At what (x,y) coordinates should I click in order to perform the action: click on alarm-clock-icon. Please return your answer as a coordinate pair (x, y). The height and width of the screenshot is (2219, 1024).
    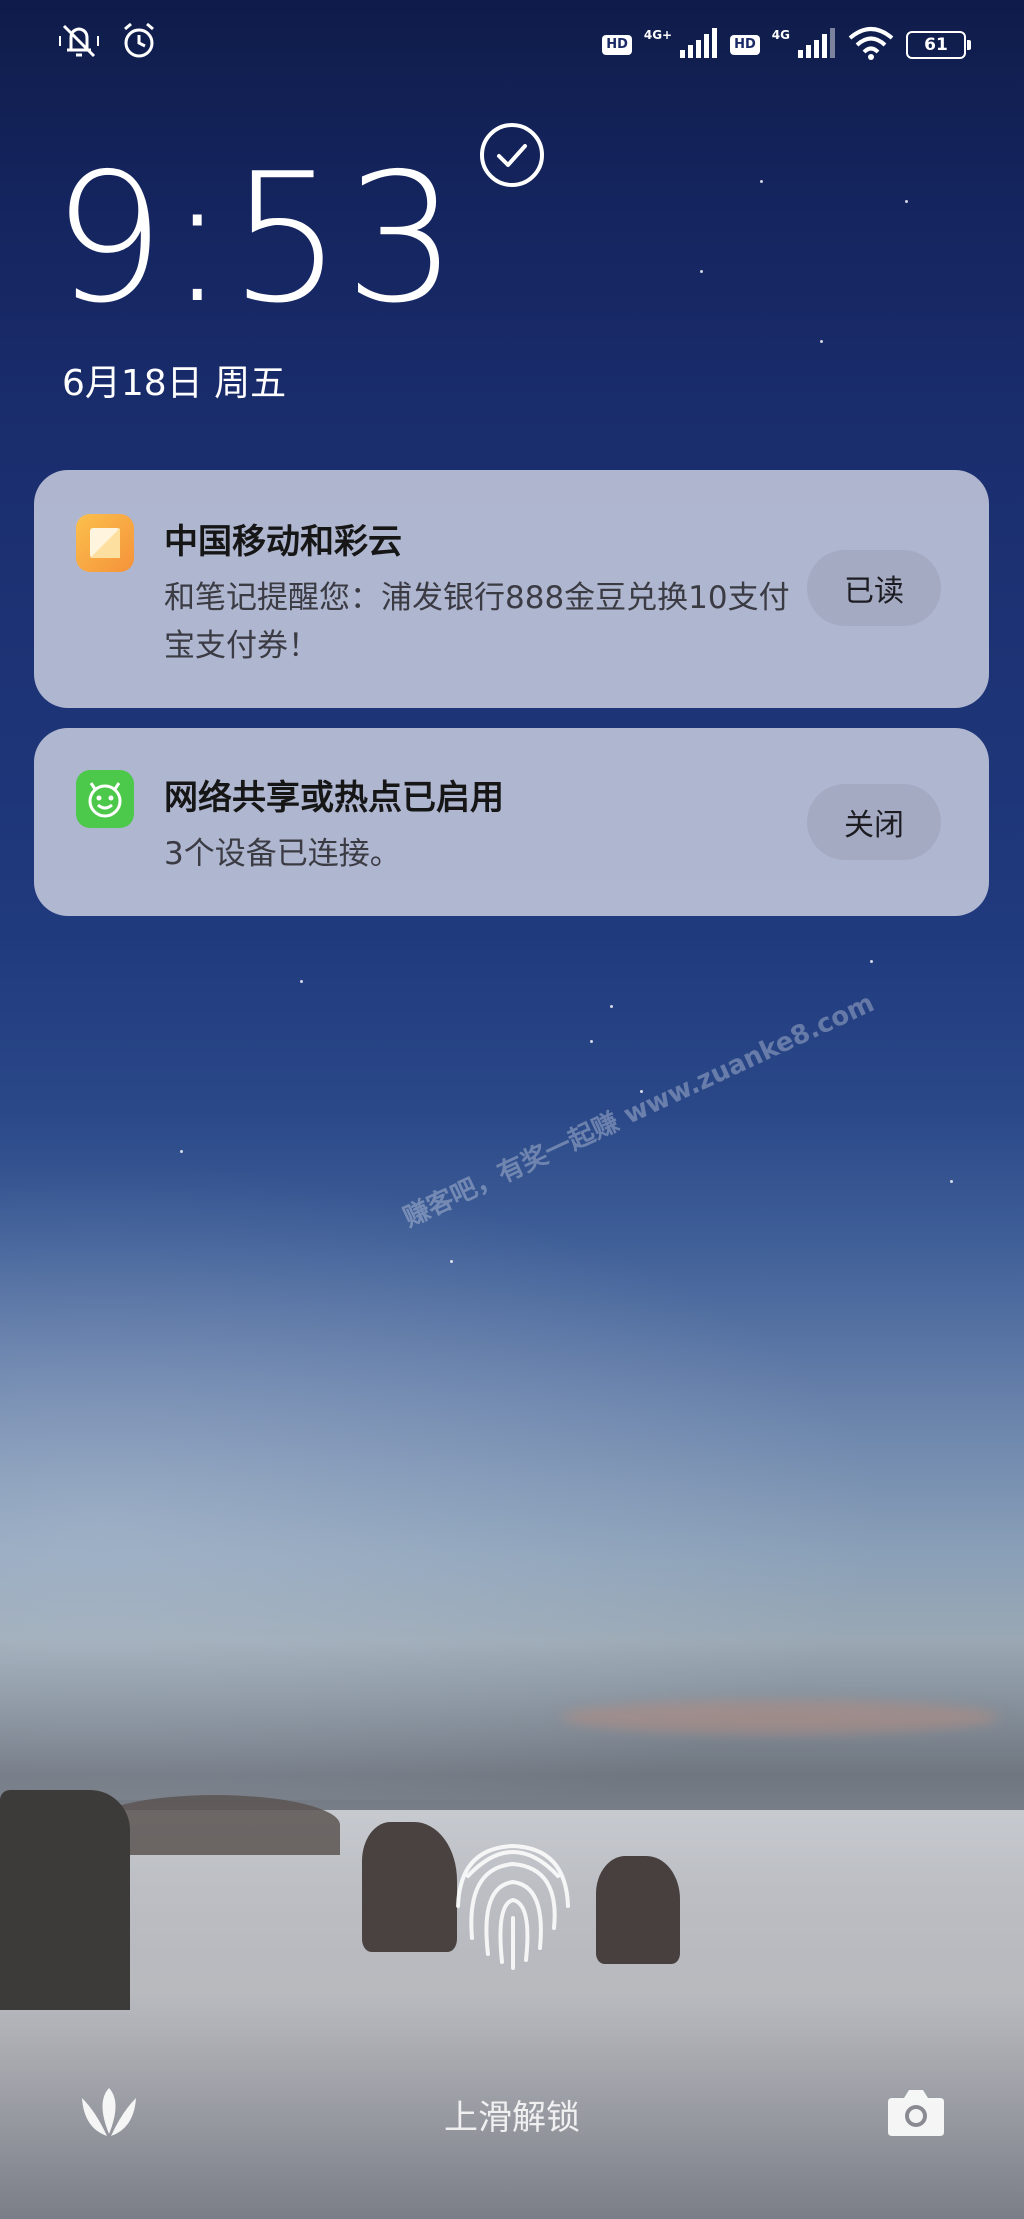
    Looking at the image, I should click on (139, 43).